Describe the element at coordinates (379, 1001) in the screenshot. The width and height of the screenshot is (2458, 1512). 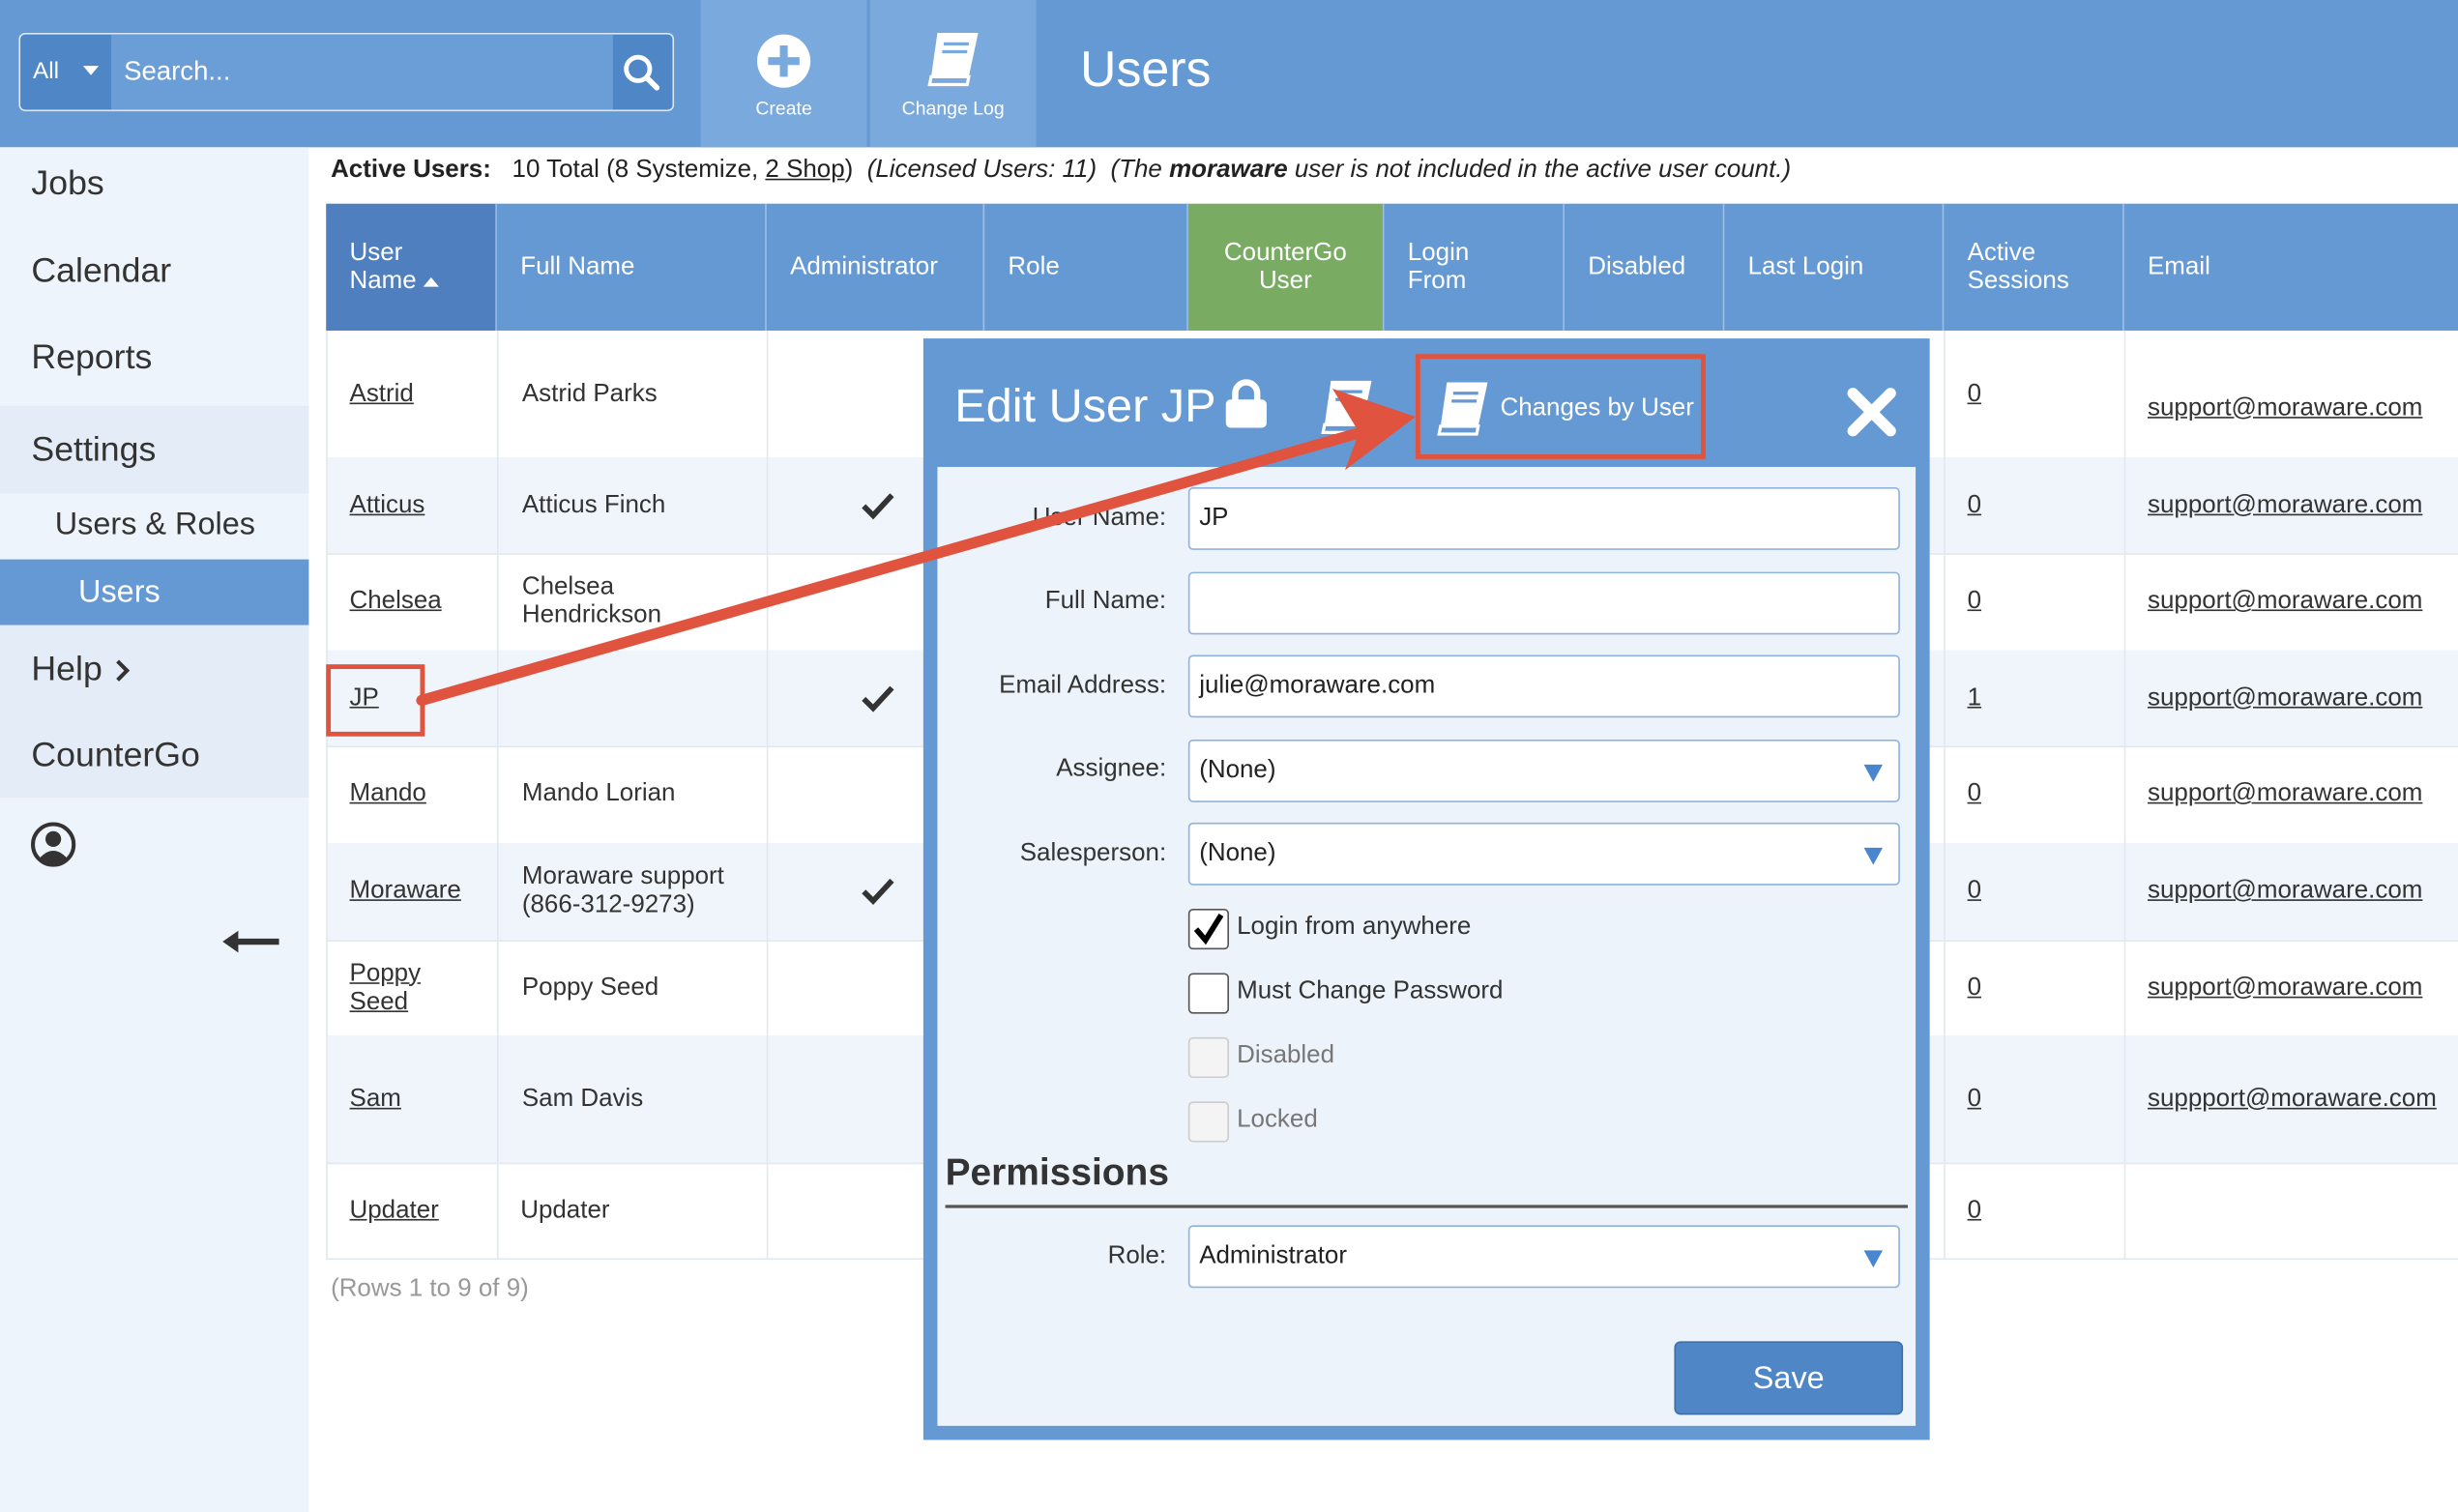
I see `user-name-line2: Seed` at that location.